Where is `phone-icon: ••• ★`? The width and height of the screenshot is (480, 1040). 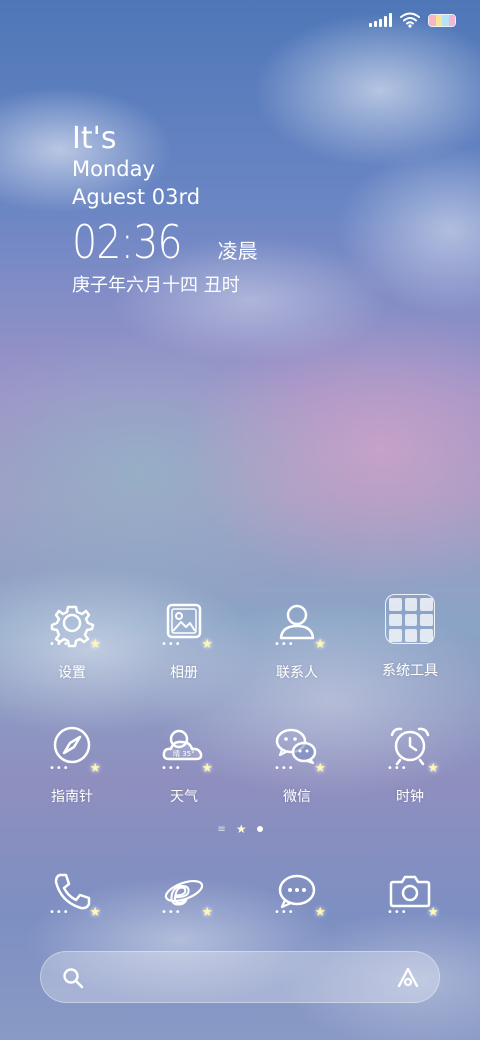
phone-icon: ••• ★ is located at coordinates (74, 894).